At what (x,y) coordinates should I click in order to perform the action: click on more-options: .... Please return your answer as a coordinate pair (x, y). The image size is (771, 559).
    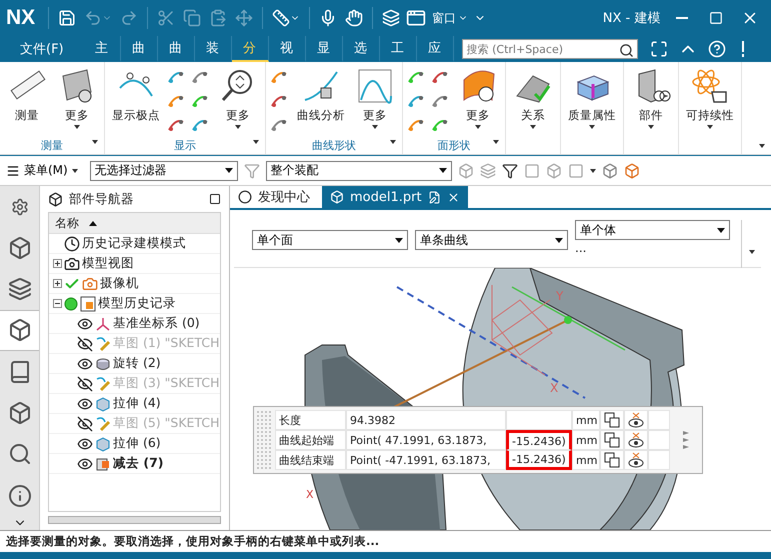
    Looking at the image, I should click on (652, 248).